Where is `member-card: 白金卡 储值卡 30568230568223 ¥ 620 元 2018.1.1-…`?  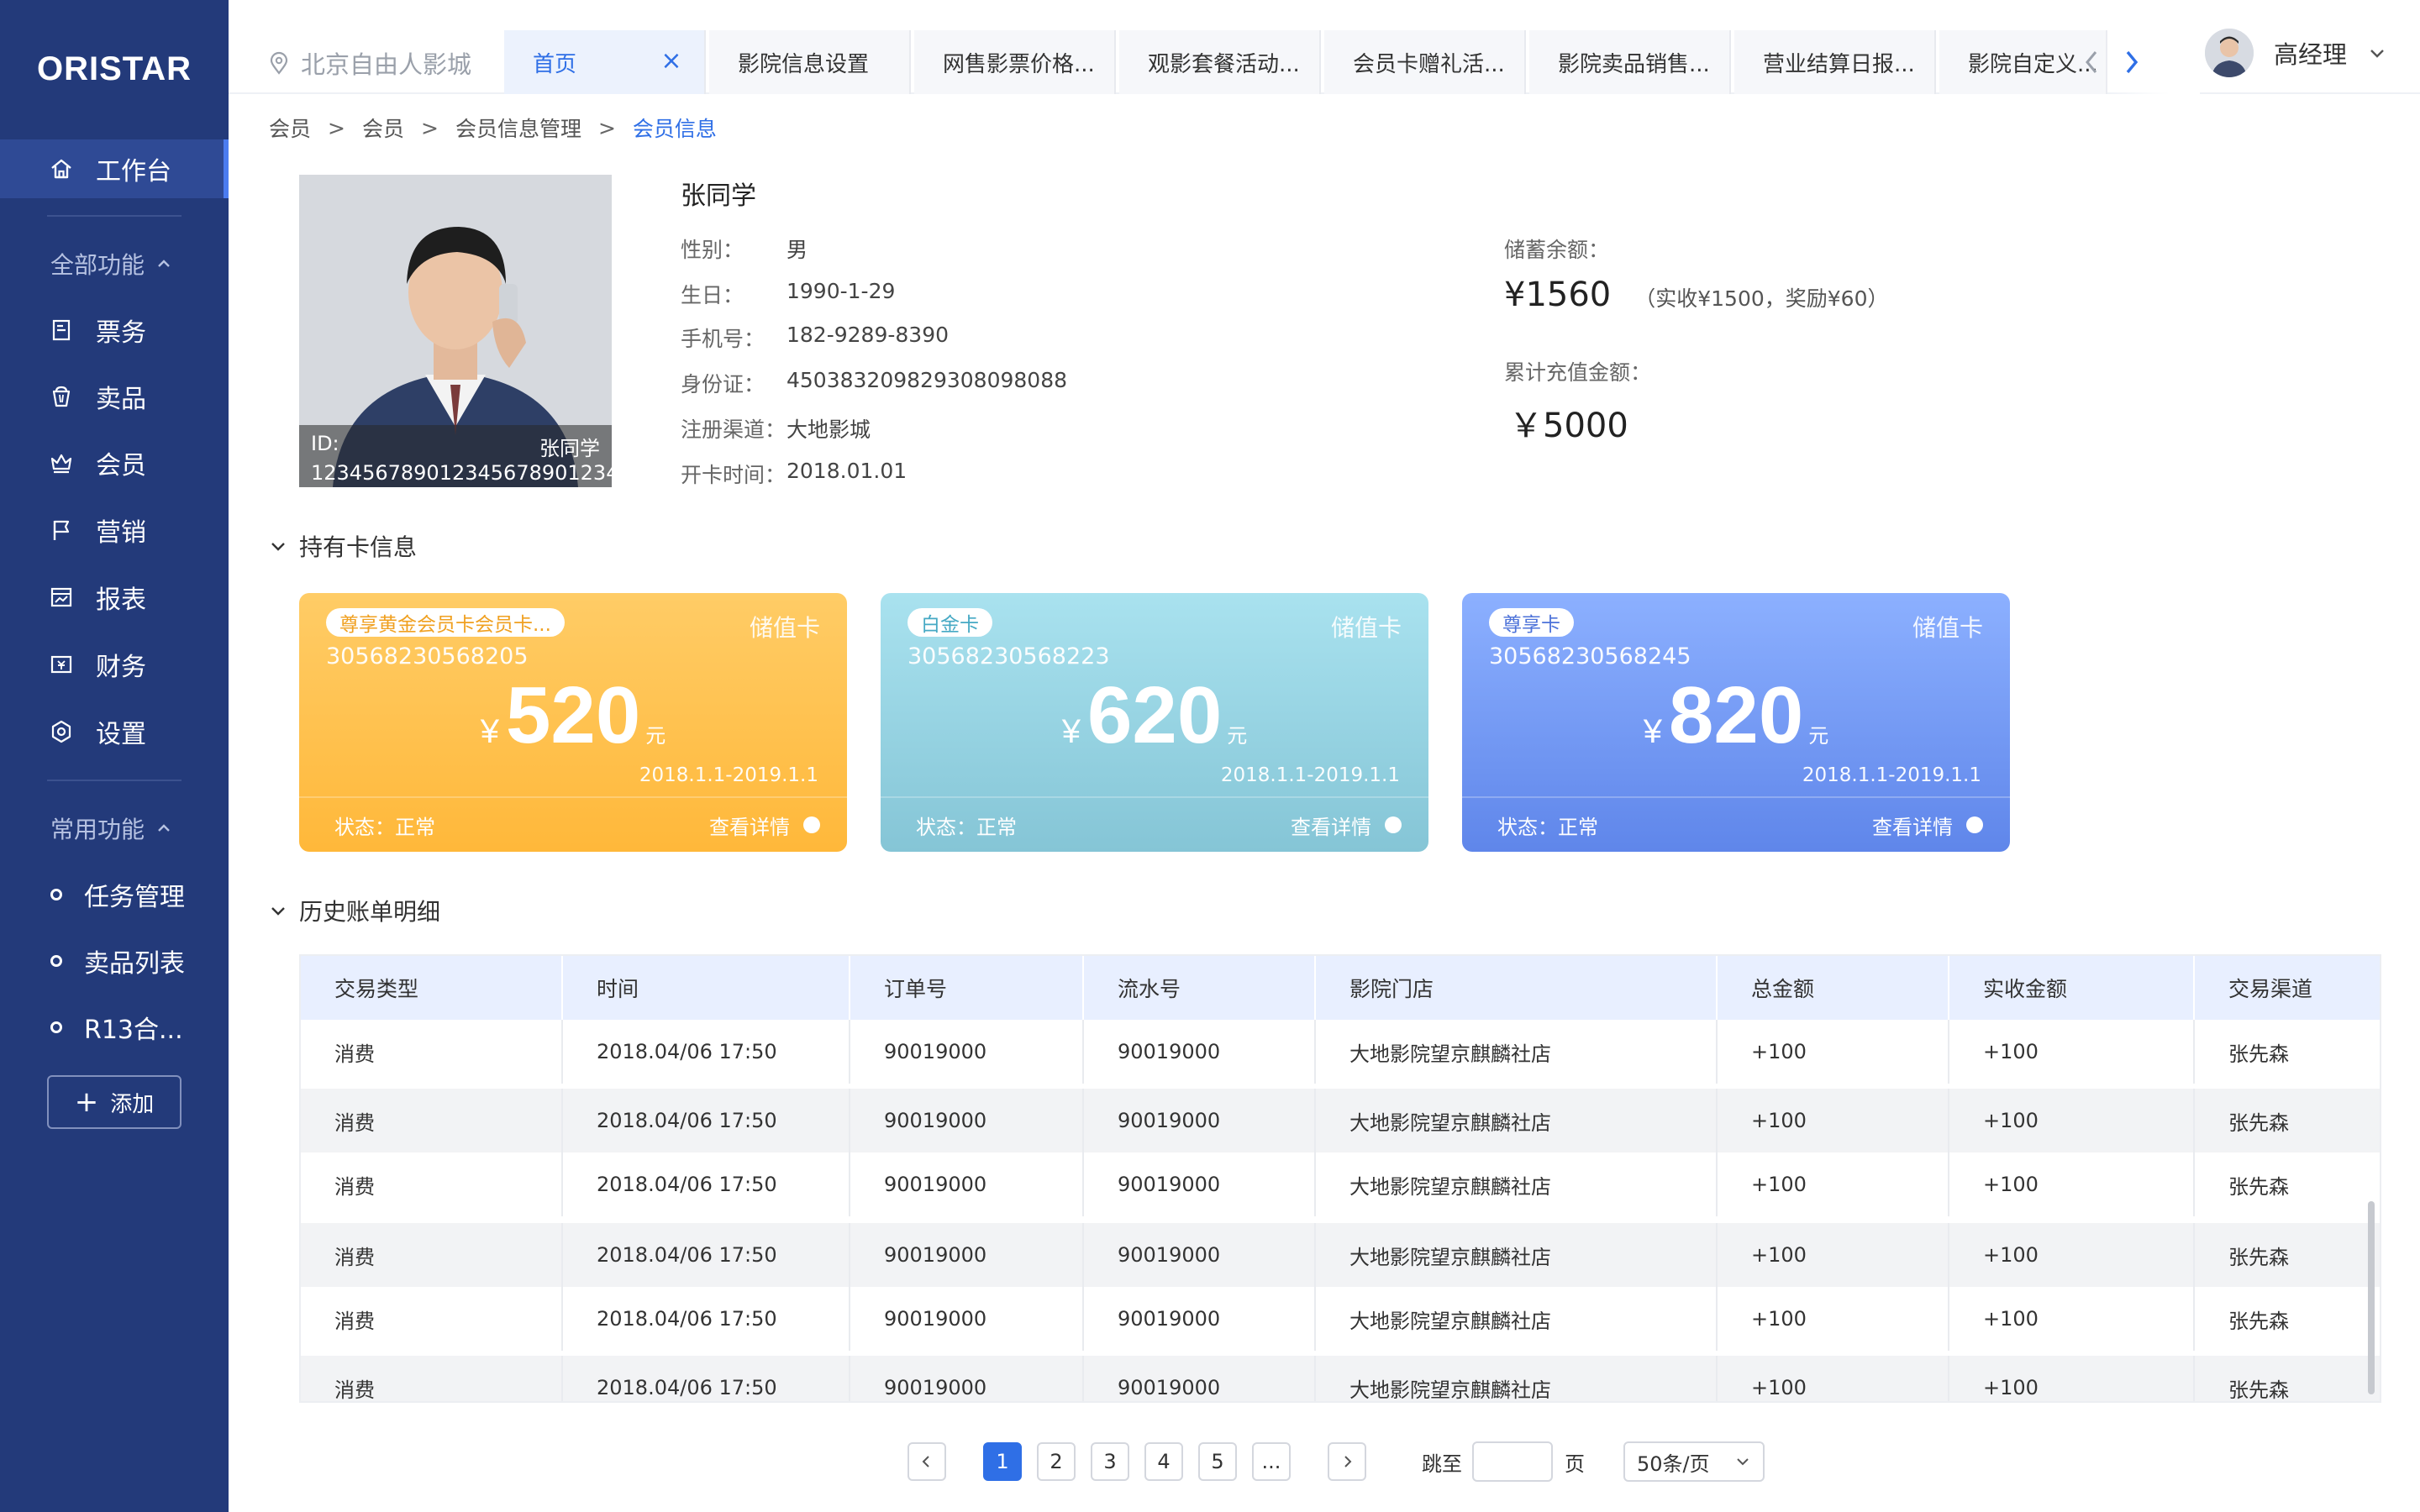 member-card: 白金卡 储值卡 30568230568223 ¥ 620 元 2018.1.1-… is located at coordinates (1154, 722).